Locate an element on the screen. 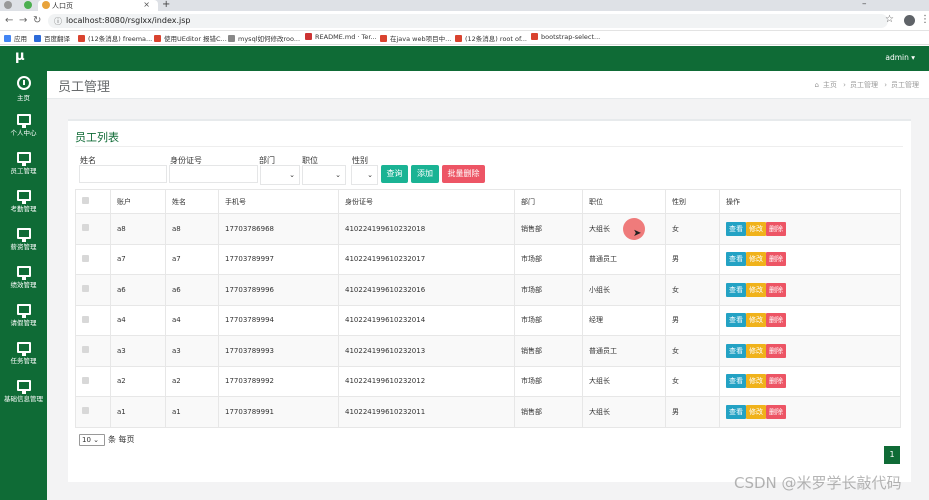 The image size is (929, 500). cell-phone: 17703789993 is located at coordinates (278, 351).